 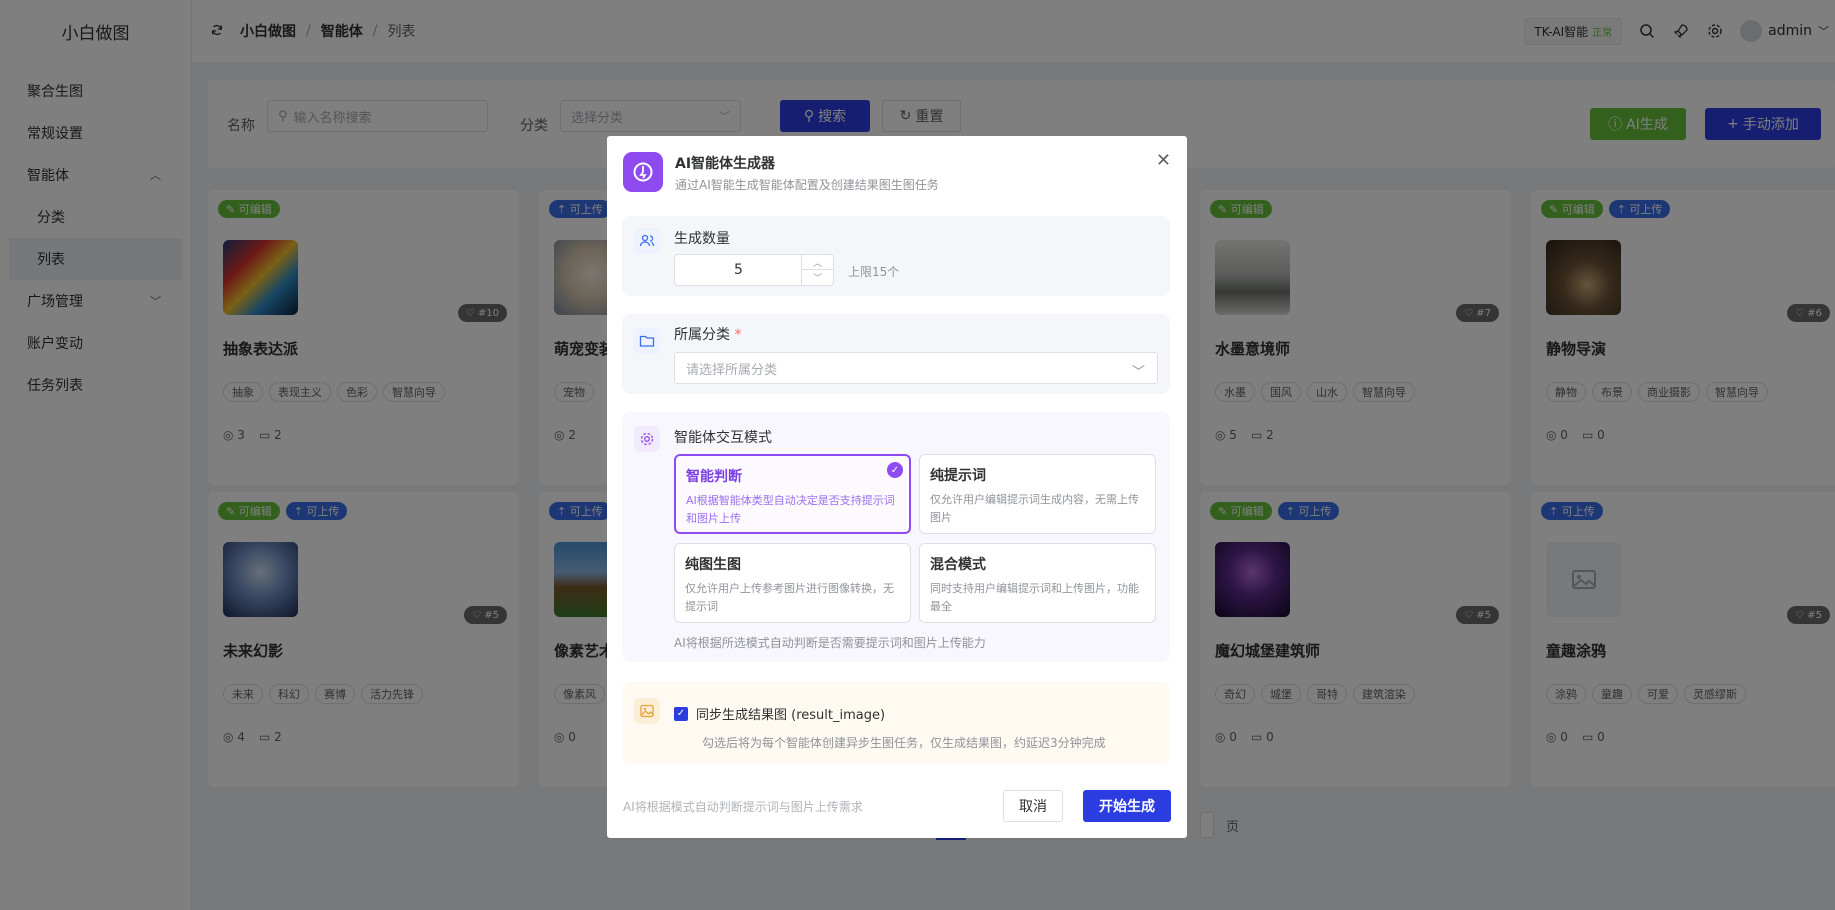 I want to click on check-icon: ✓, so click(x=895, y=470).